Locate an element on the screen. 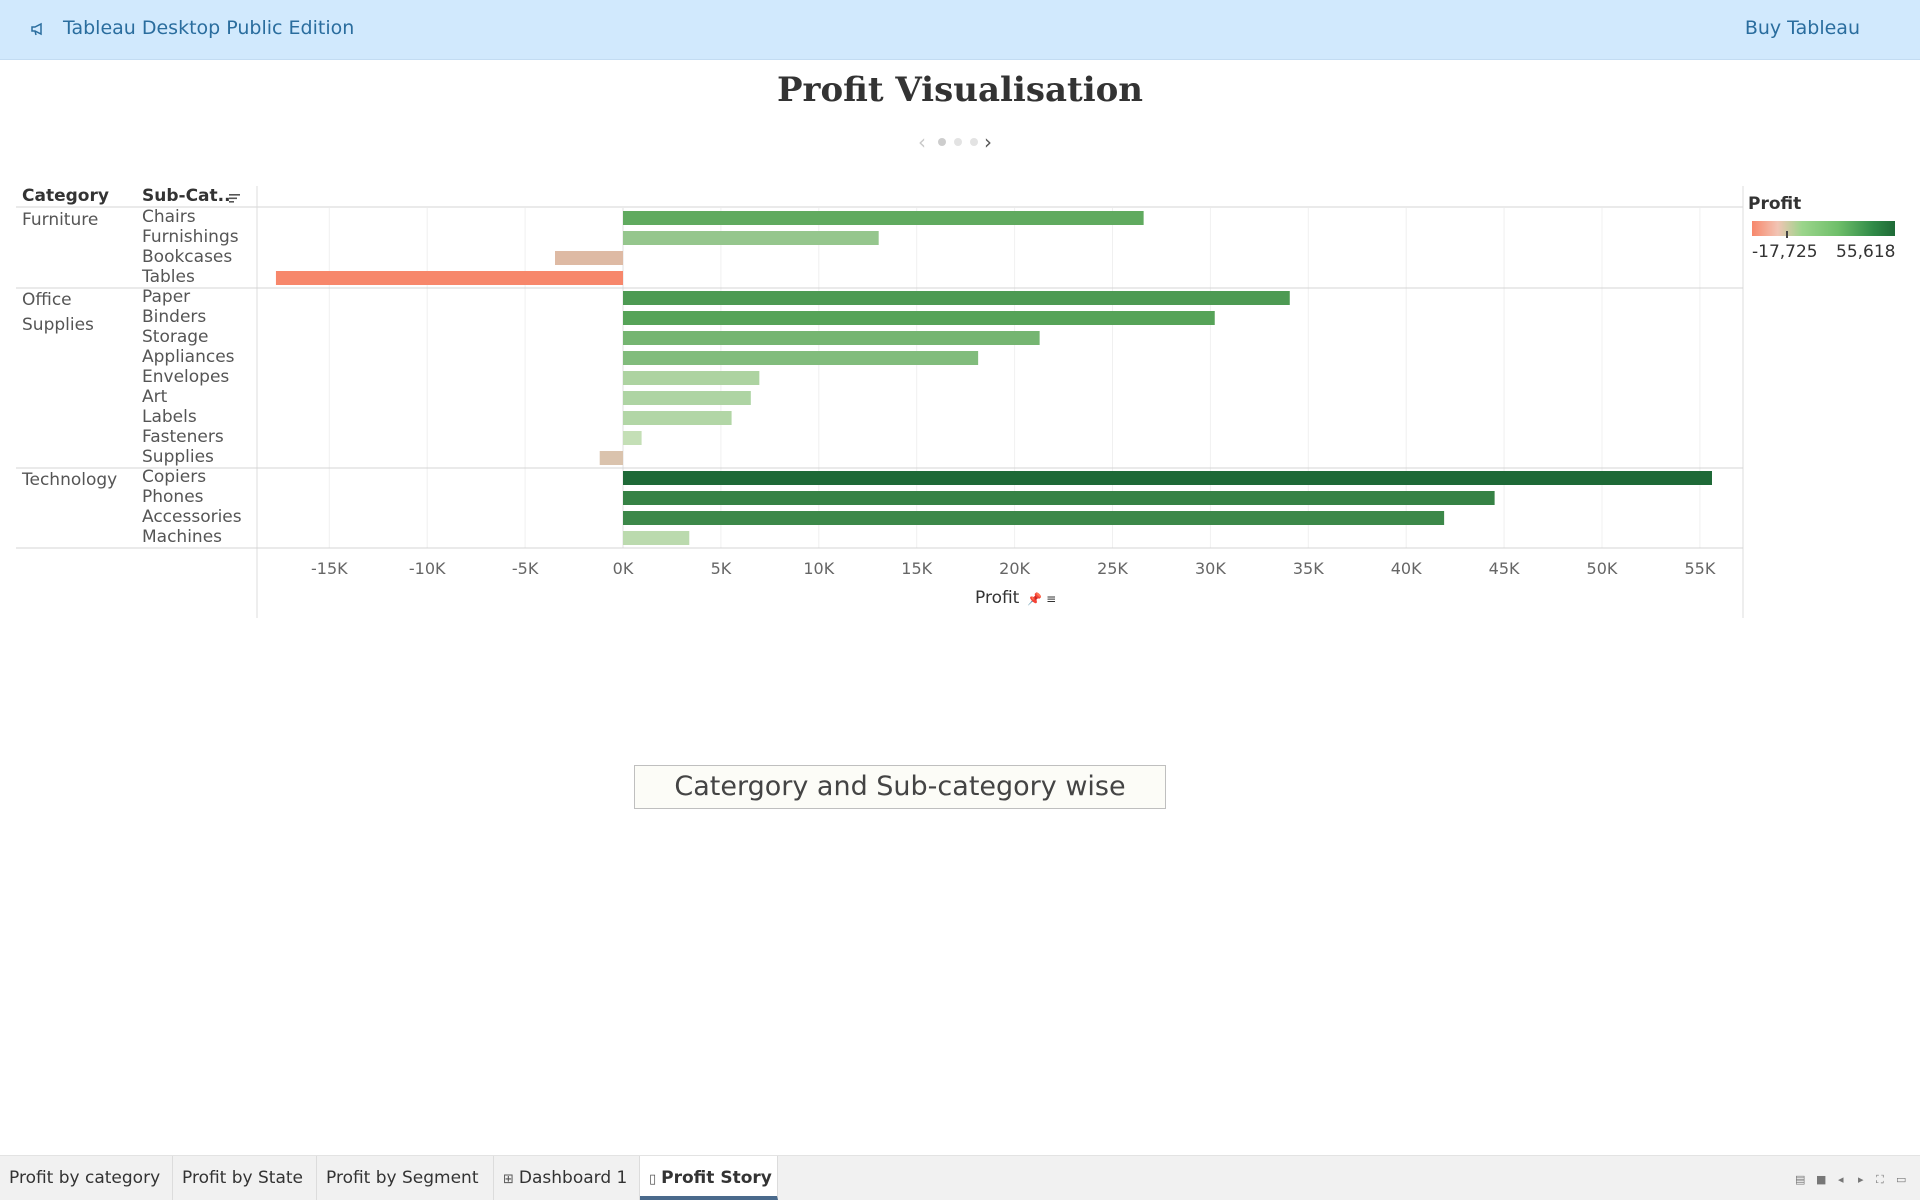 This screenshot has width=1920, height=1202. x-tick-label: 30K is located at coordinates (1210, 568).